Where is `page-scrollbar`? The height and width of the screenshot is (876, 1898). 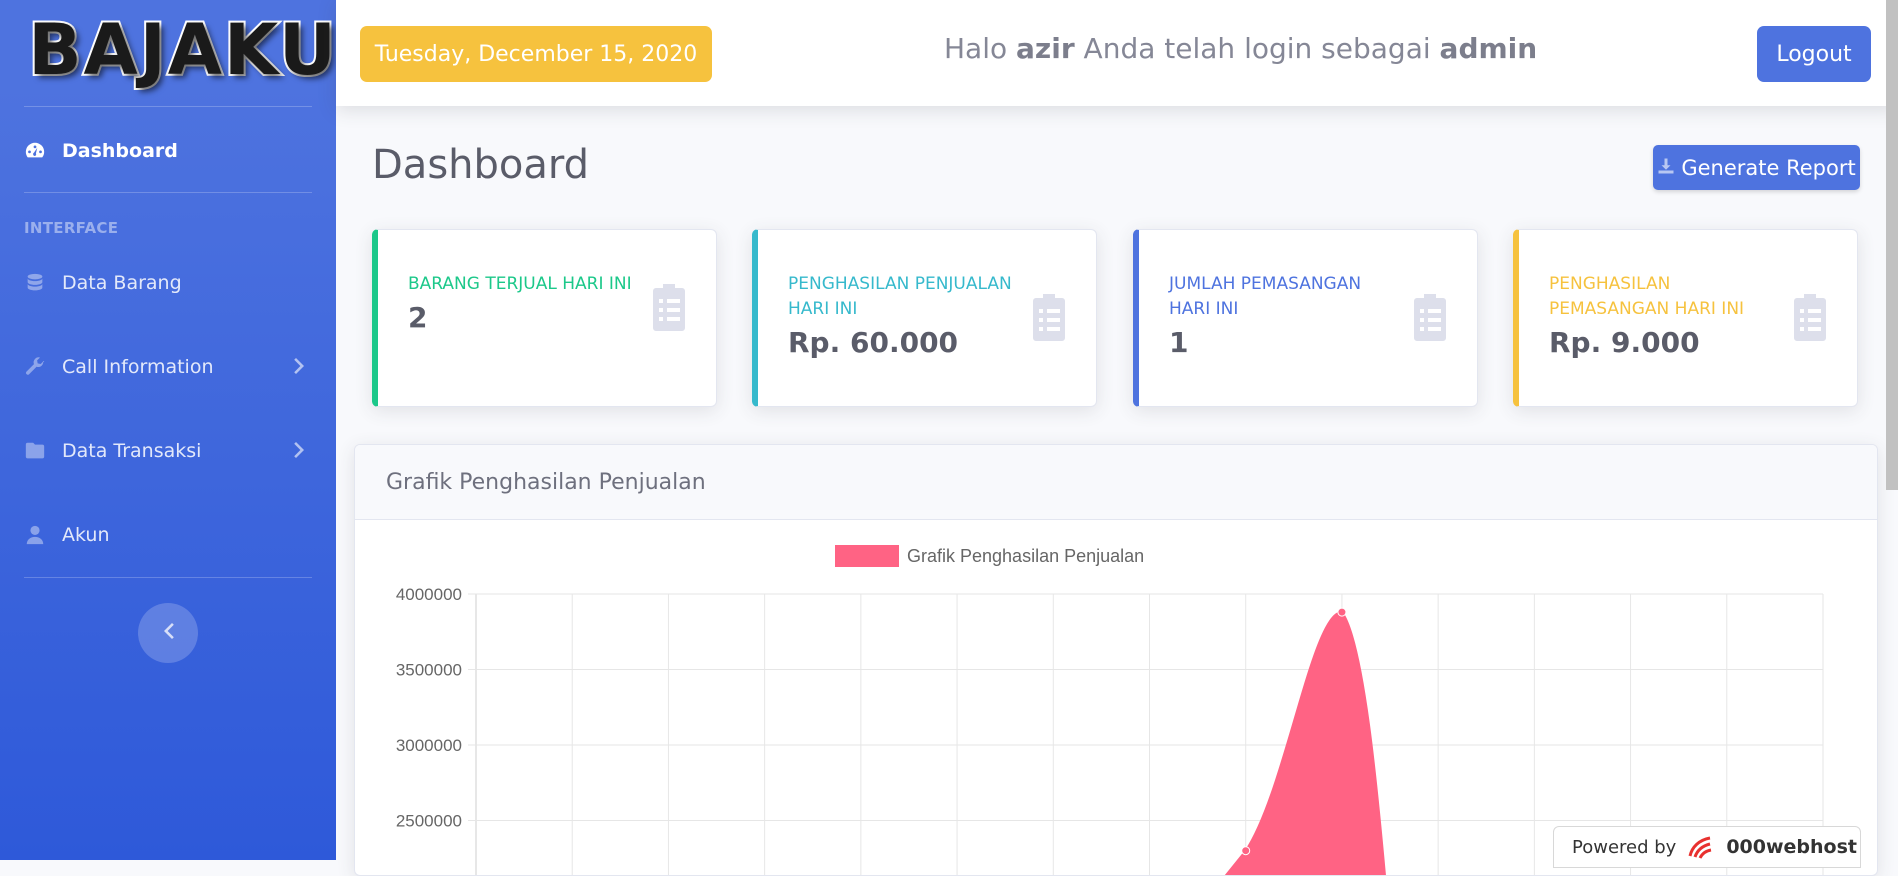
page-scrollbar is located at coordinates (1892, 245).